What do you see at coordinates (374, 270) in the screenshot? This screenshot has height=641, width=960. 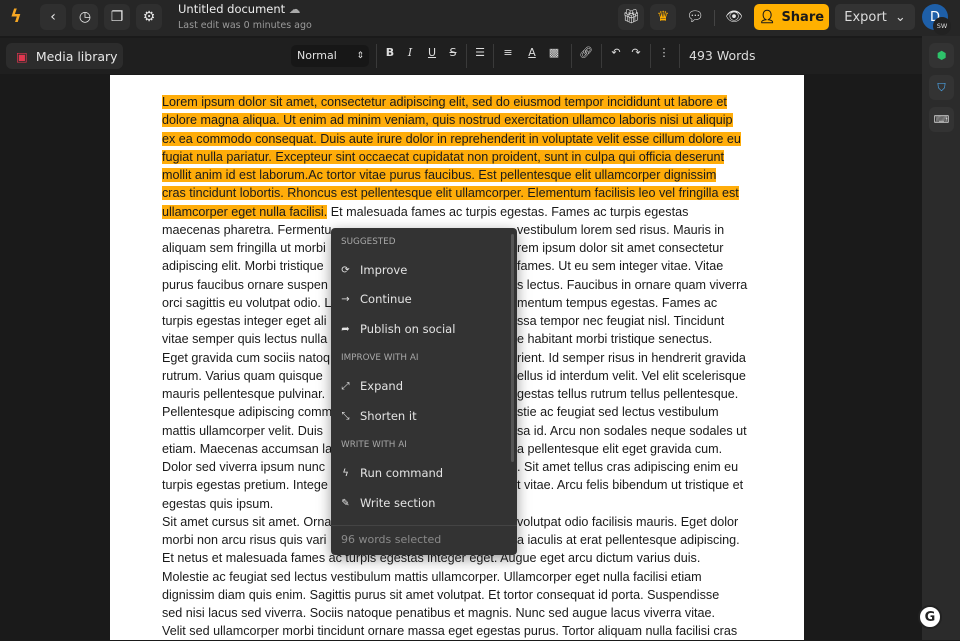 I see `menu-item-improve: ⟳ Improve` at bounding box center [374, 270].